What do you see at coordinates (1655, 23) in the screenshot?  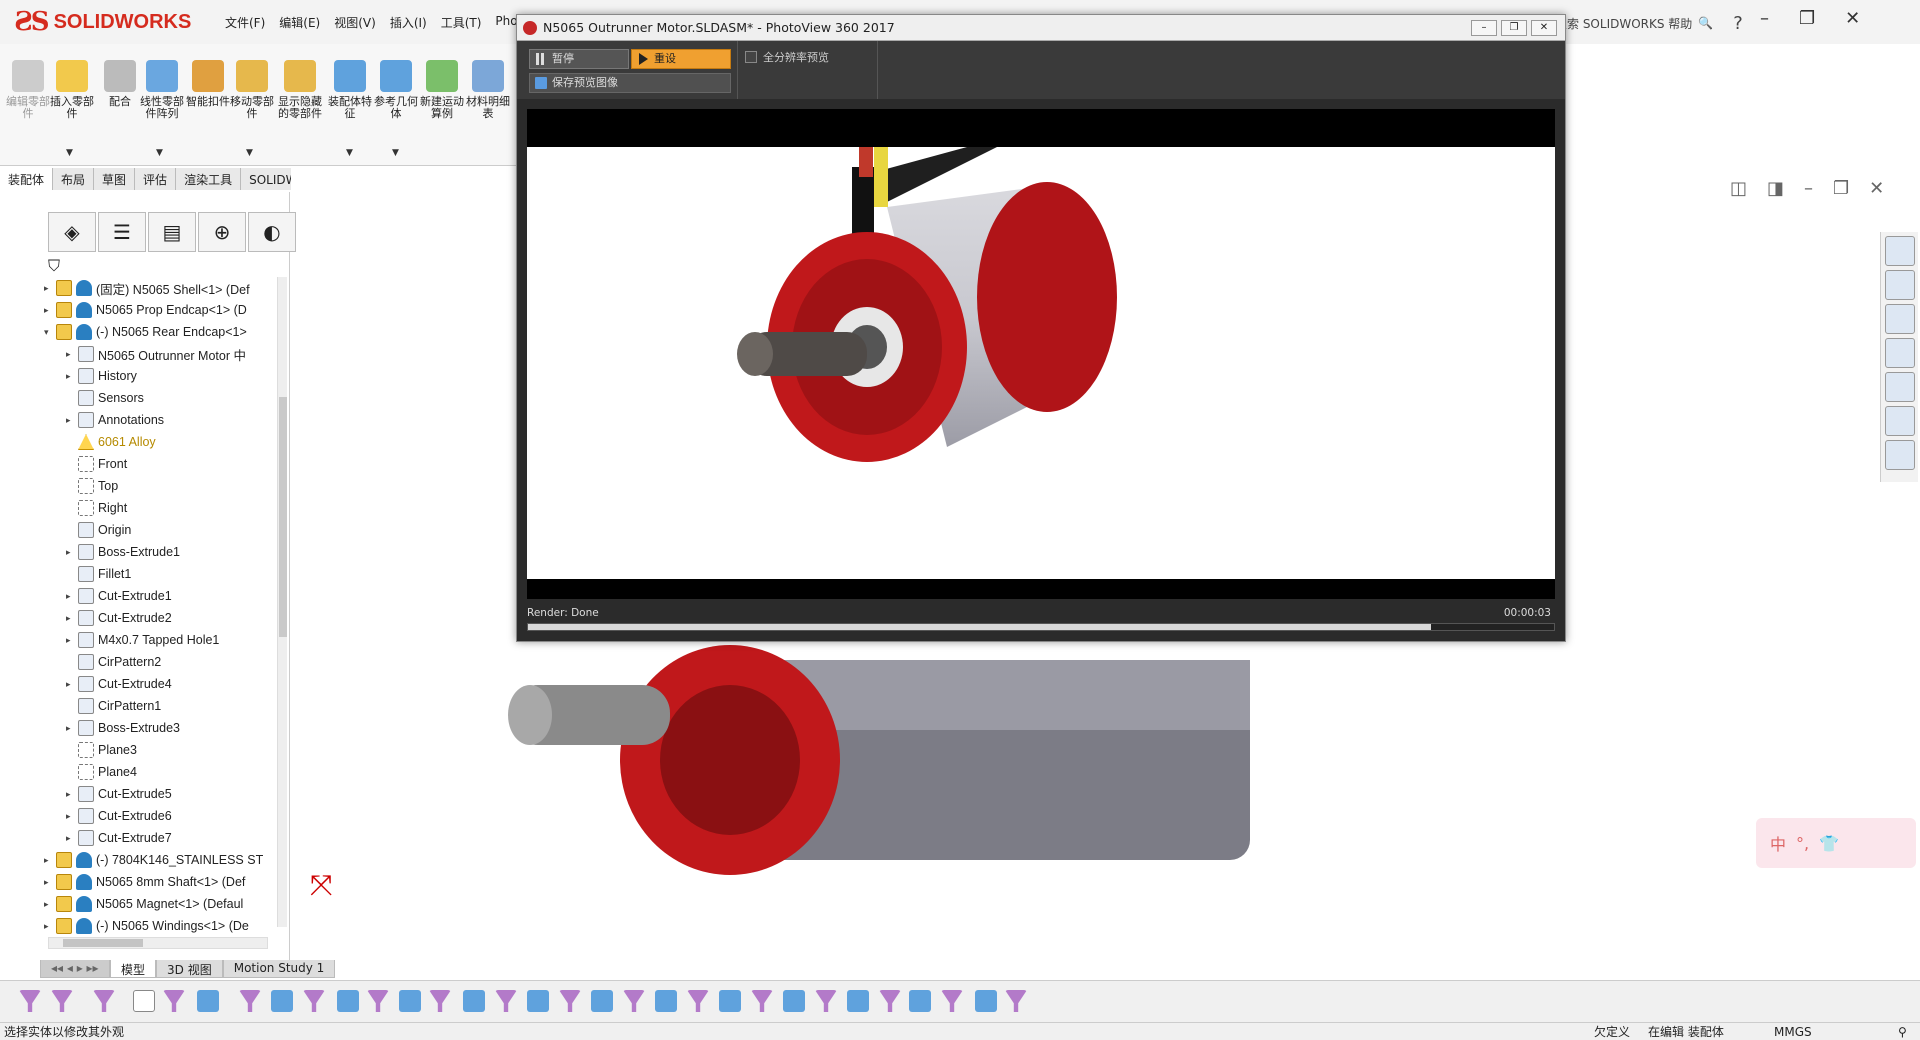 I see `help-search: 搜索 SOLIDWORKS 帮助 🔍 ?` at bounding box center [1655, 23].